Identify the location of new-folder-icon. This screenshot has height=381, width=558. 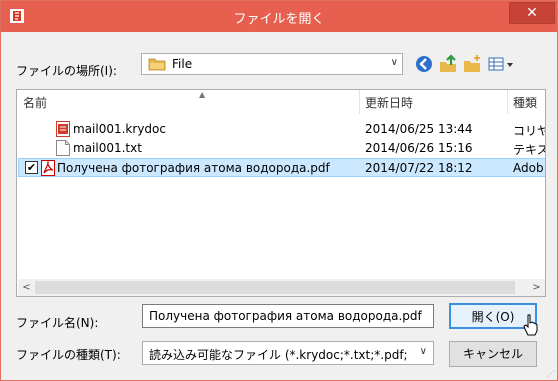
(472, 64).